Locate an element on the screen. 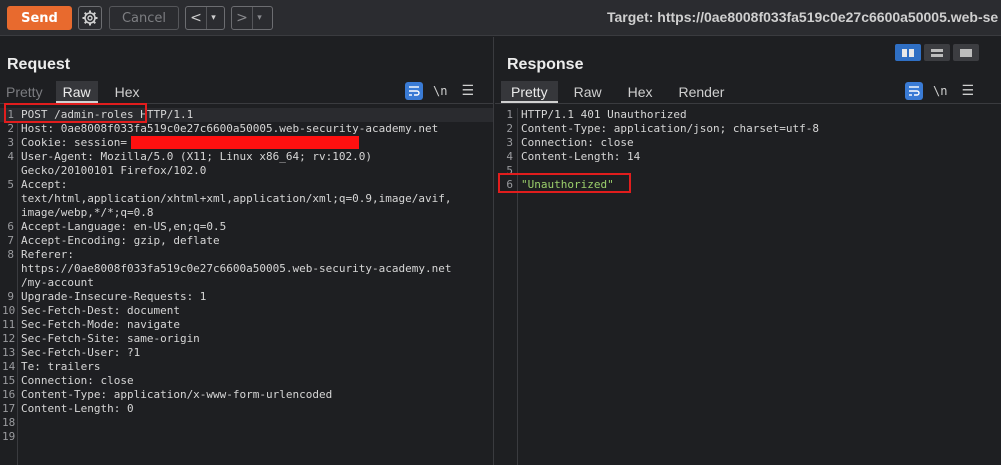 The height and width of the screenshot is (465, 1001). code-line: 7 Accept-Encoding: gzip, deflate is located at coordinates (246, 241).